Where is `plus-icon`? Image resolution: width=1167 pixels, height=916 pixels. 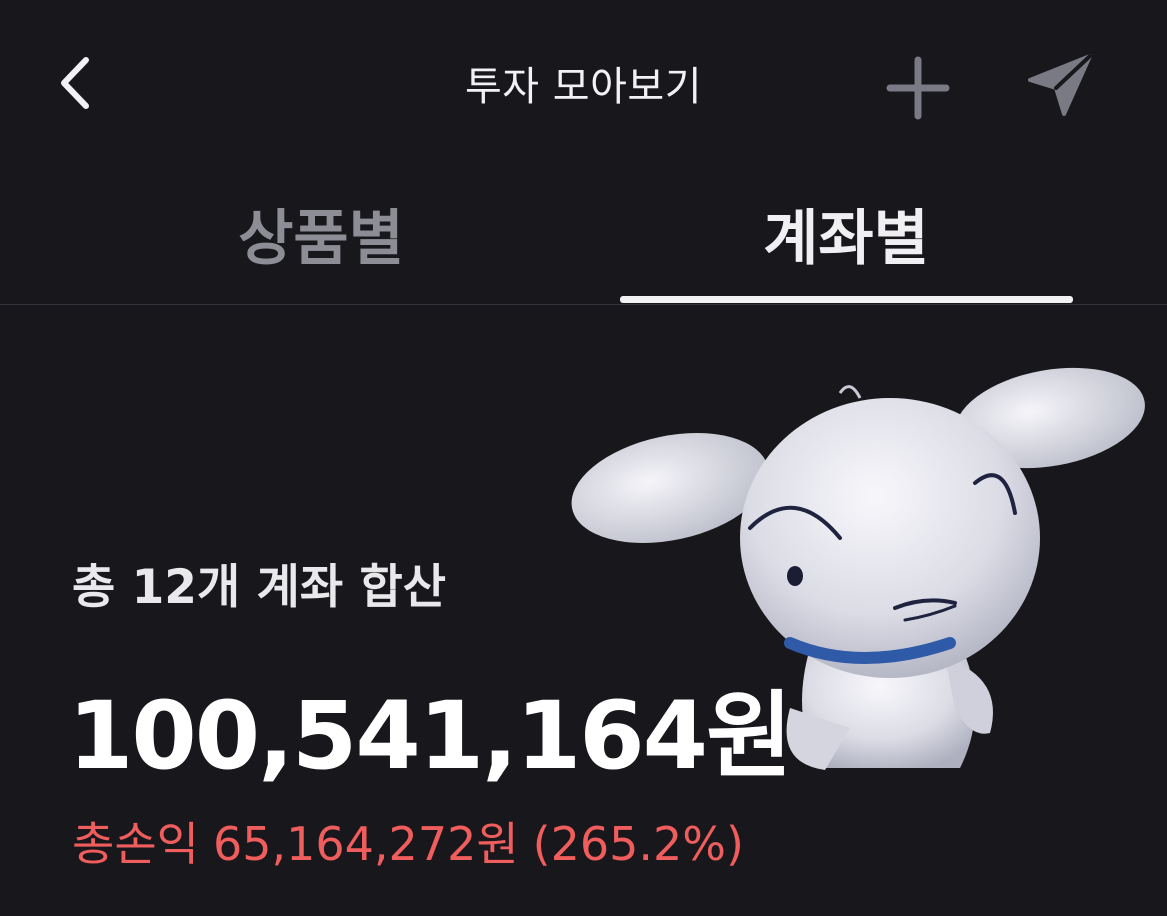
plus-icon is located at coordinates (918, 88).